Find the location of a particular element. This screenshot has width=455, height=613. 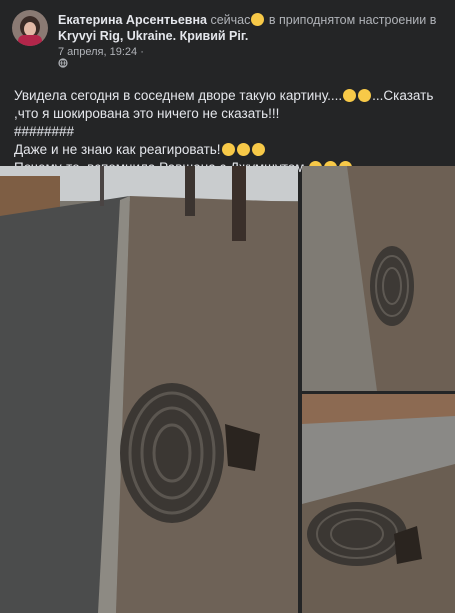

location-link: Kryvyi Rig, Ukraine. Кривий Ріг. is located at coordinates (153, 36).